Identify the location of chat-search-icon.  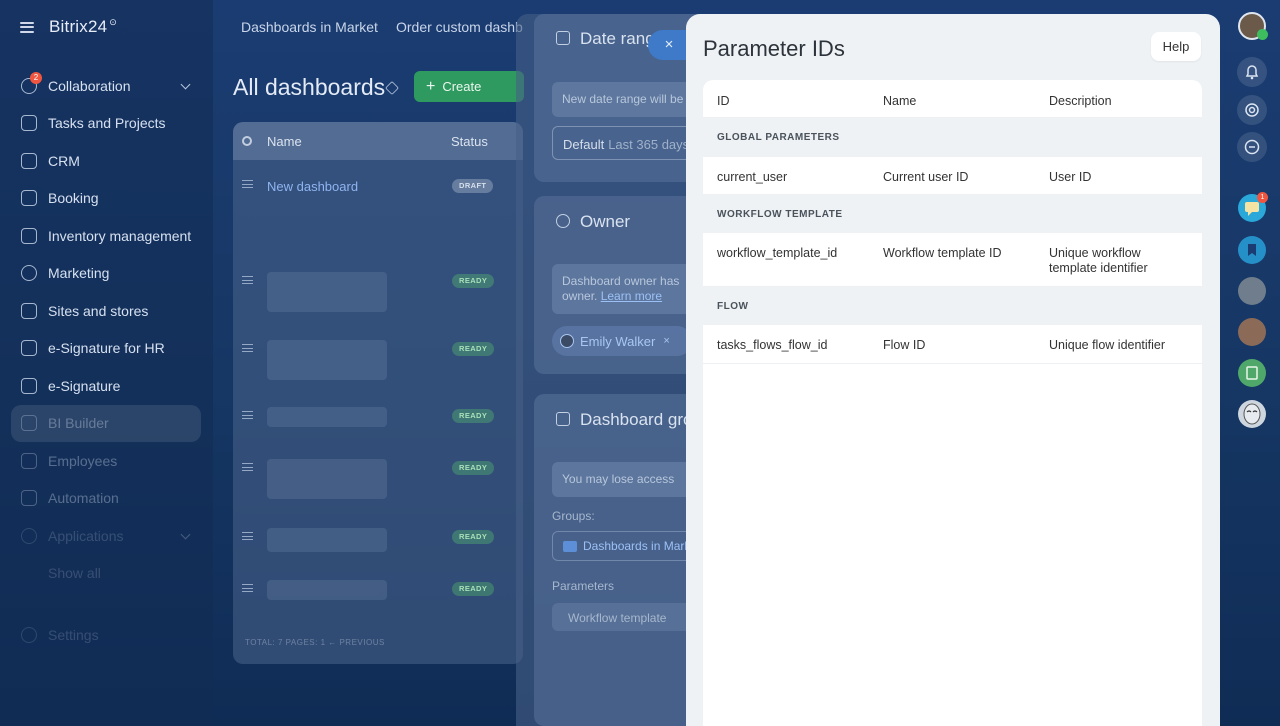
(1252, 147).